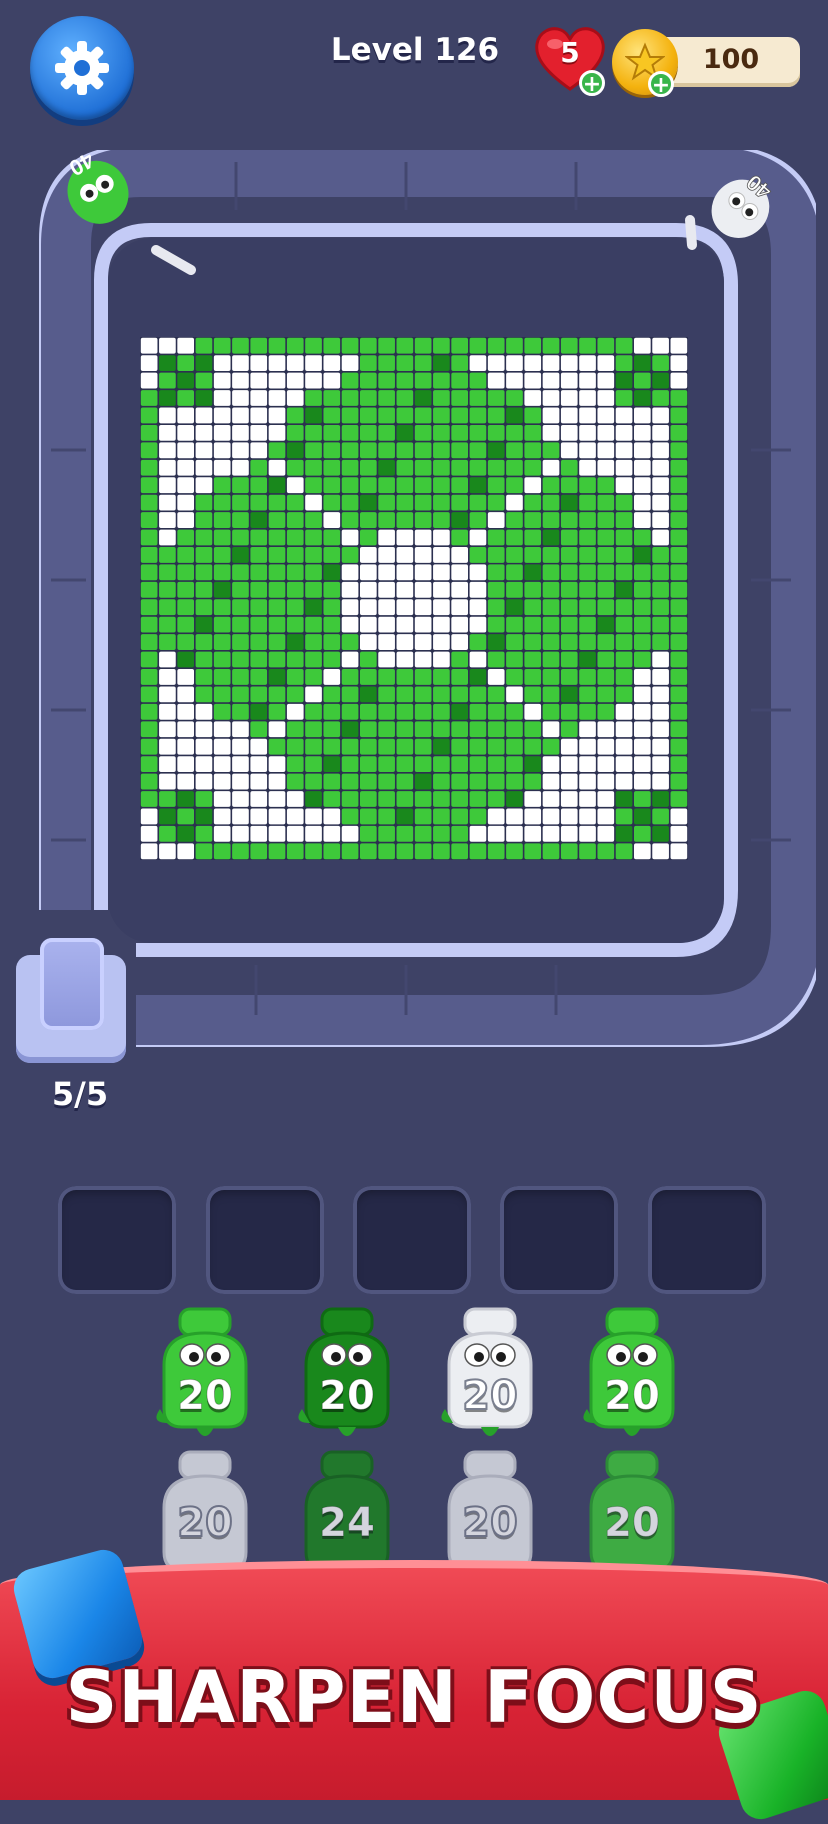 The width and height of the screenshot is (828, 1824). What do you see at coordinates (490, 1375) in the screenshot?
I see `shooter-white: 20` at bounding box center [490, 1375].